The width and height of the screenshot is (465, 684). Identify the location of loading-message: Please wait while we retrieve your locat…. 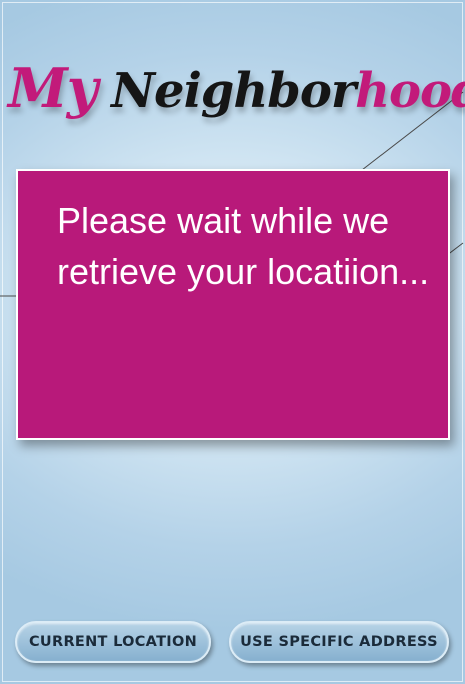
(243, 246).